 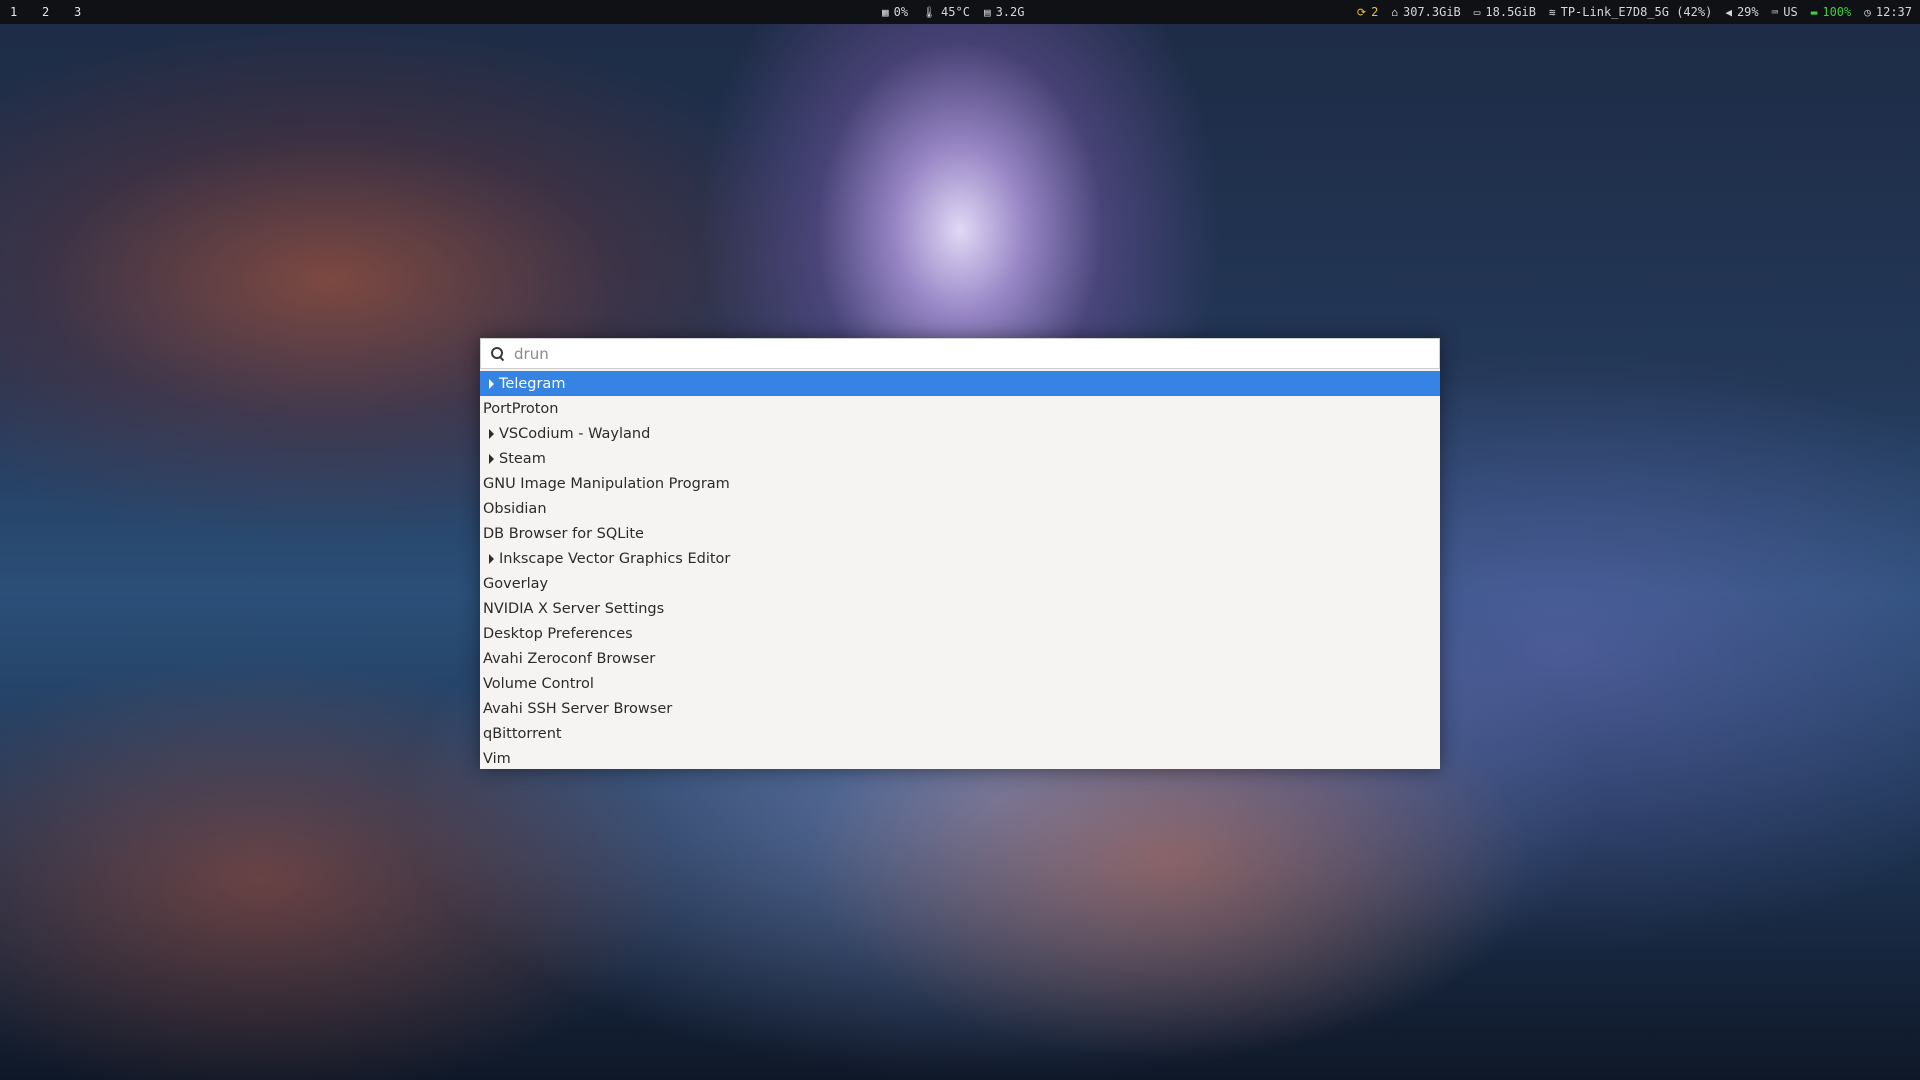 I want to click on search-bar, so click(x=960, y=353).